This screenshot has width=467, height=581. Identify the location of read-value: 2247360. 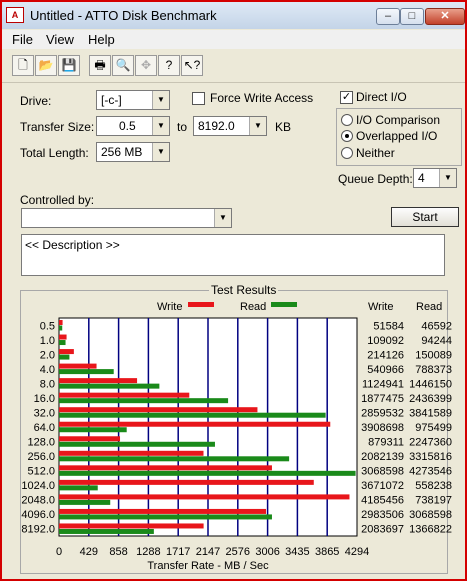
(430, 443).